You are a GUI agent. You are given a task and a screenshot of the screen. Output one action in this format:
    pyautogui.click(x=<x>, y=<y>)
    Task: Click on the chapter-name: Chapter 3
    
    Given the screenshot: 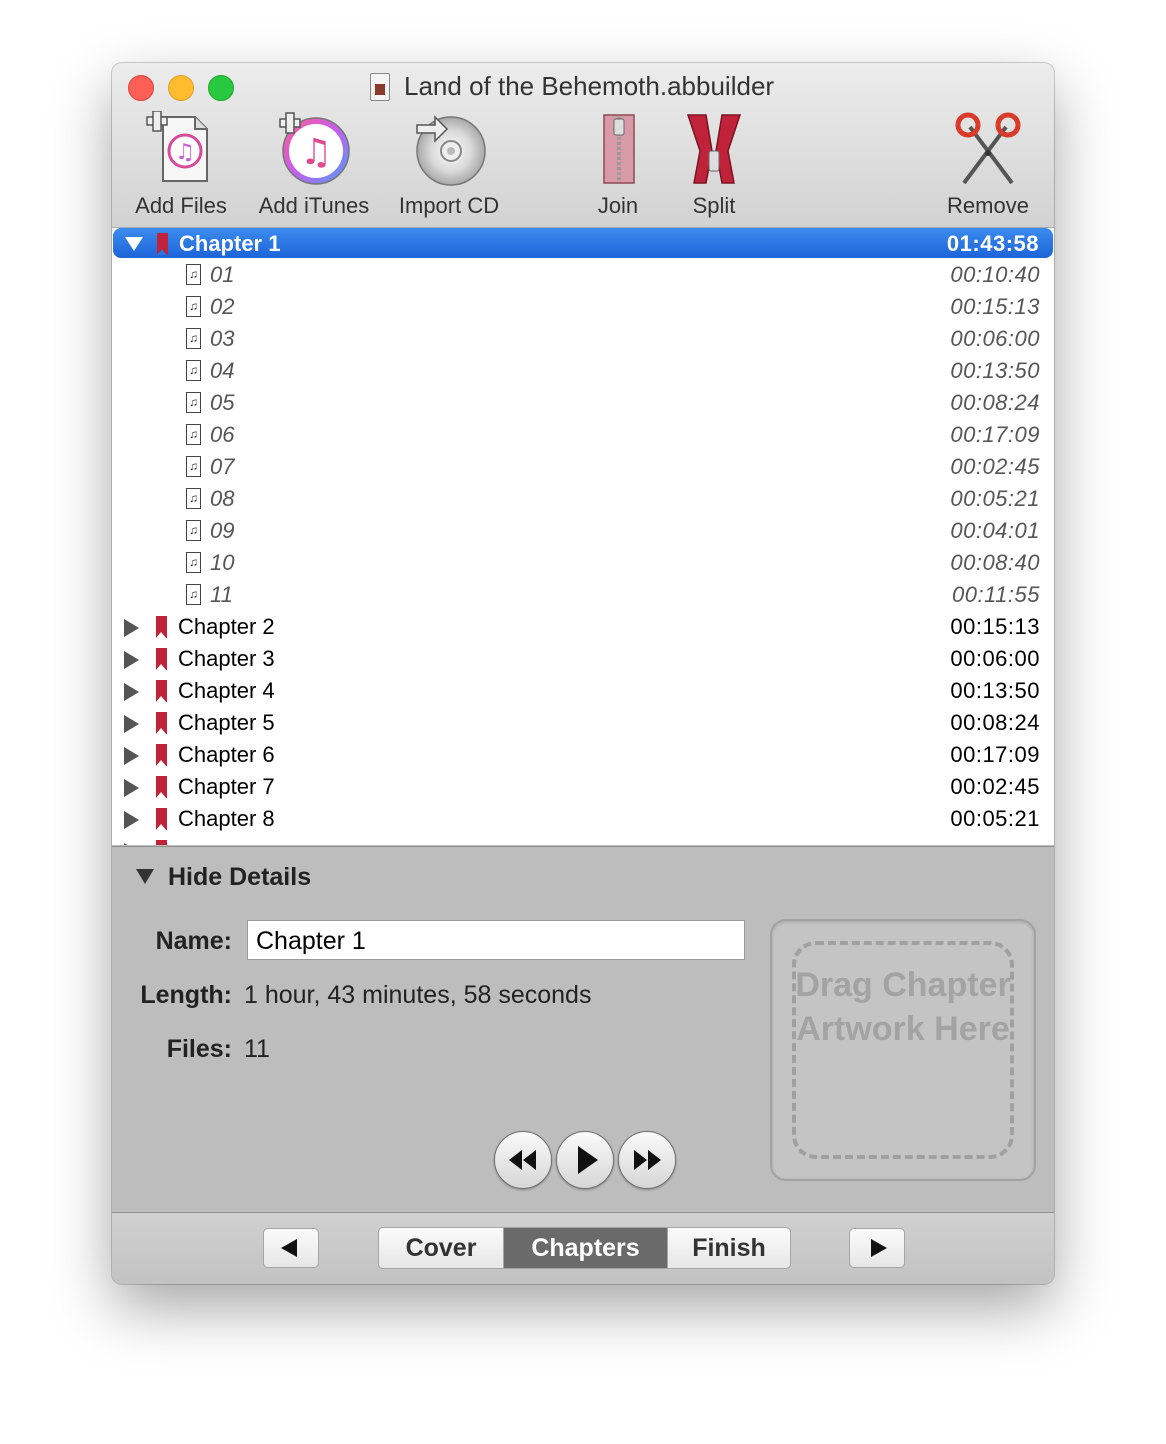 What is the action you would take?
    pyautogui.click(x=226, y=658)
    